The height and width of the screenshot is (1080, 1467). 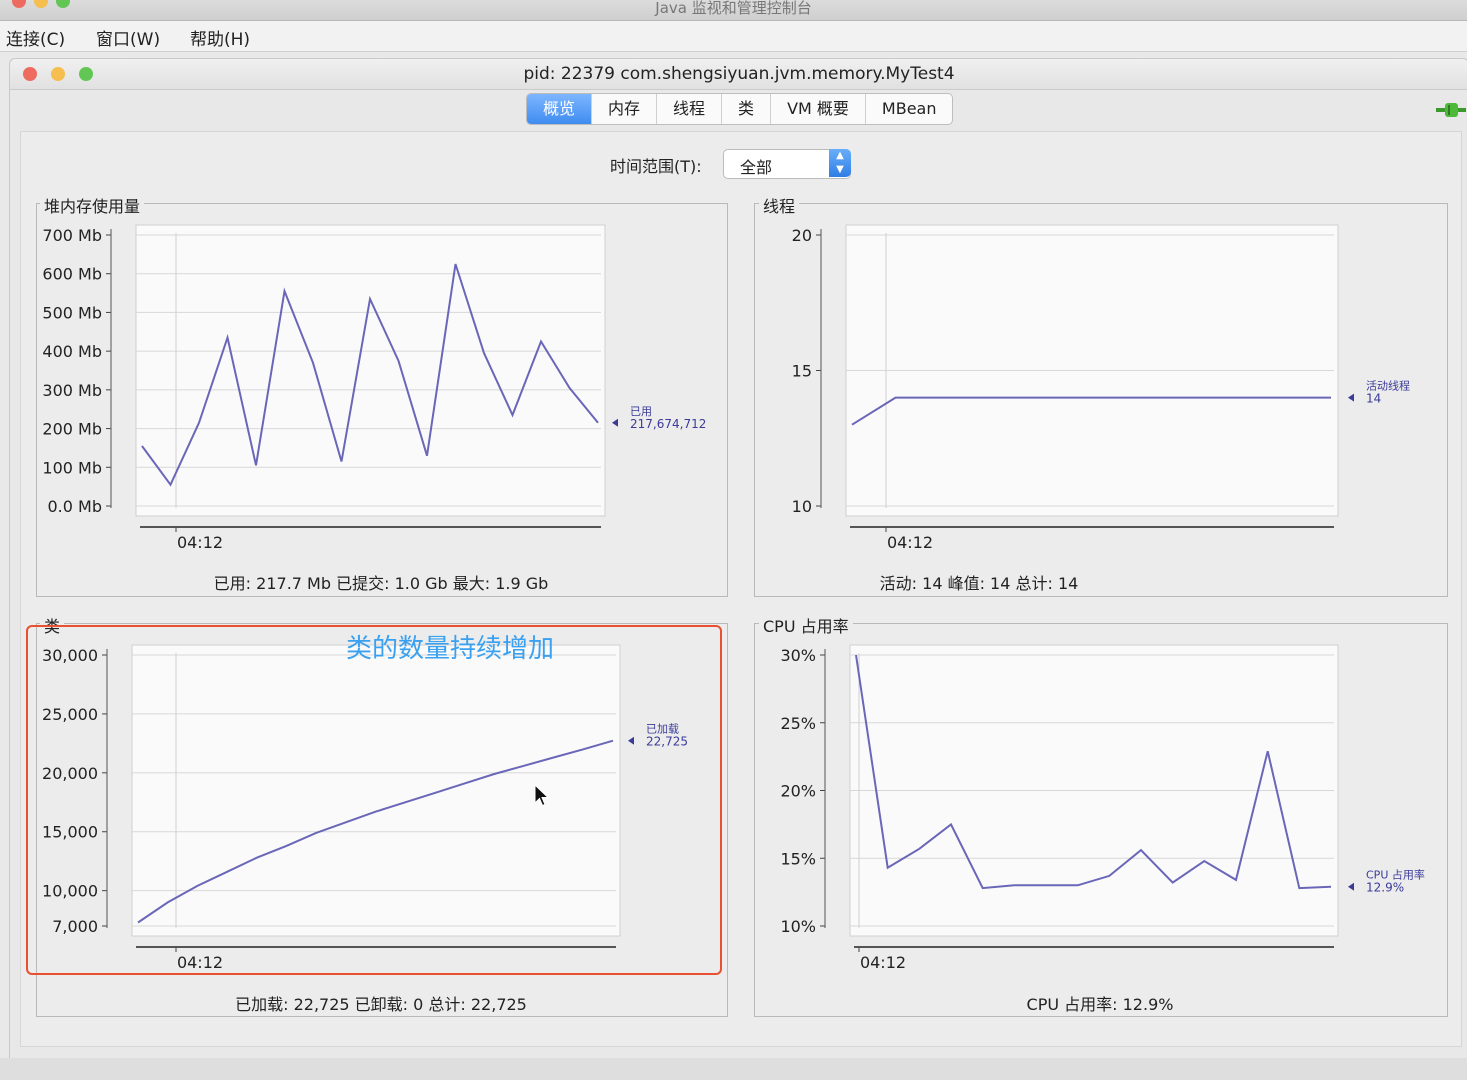 What do you see at coordinates (779, 205) in the screenshot?
I see `threads-panel-title: 线程` at bounding box center [779, 205].